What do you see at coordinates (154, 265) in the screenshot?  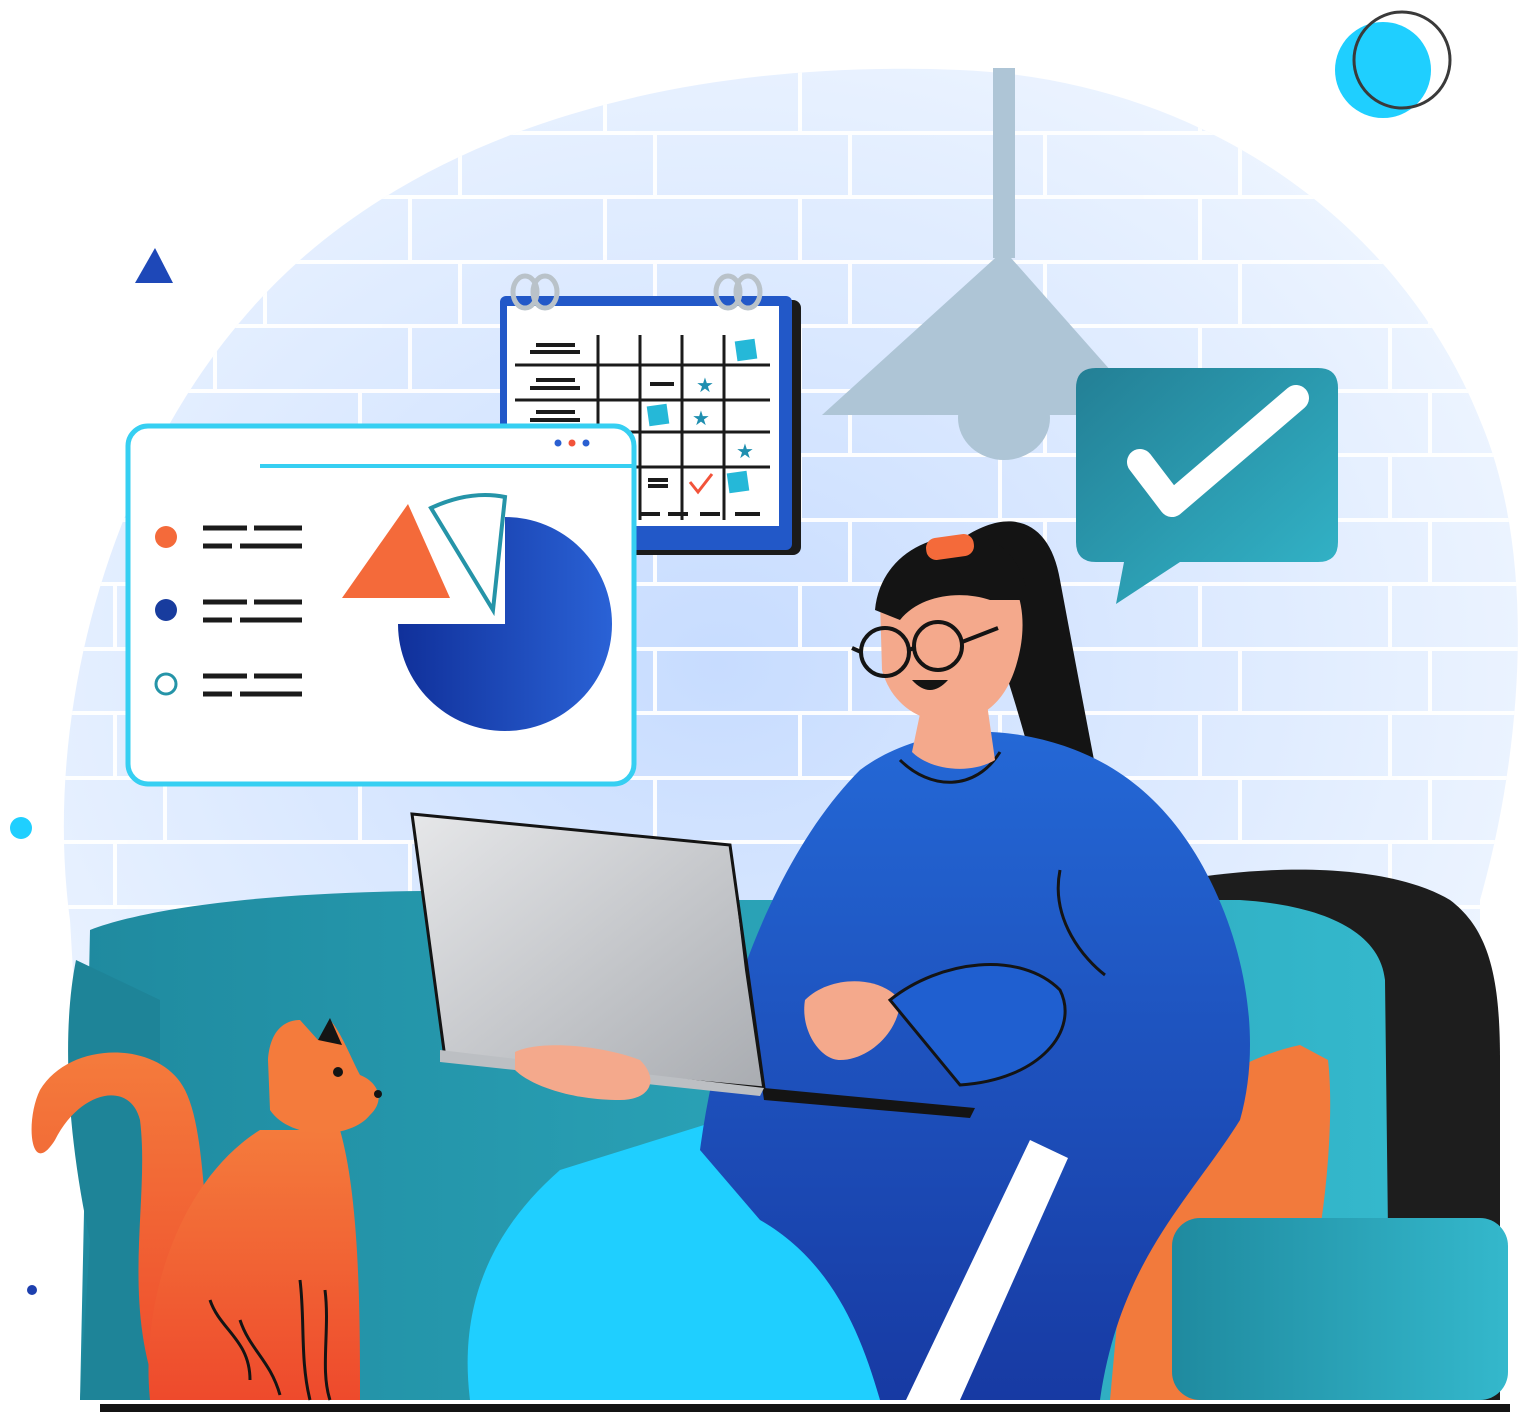 I see `triangle-icon` at bounding box center [154, 265].